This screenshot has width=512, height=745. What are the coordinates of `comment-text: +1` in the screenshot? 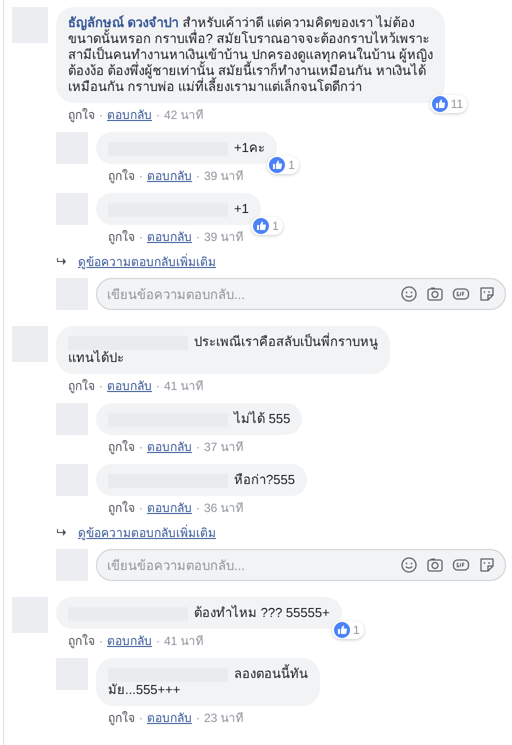 It's located at (241, 208).